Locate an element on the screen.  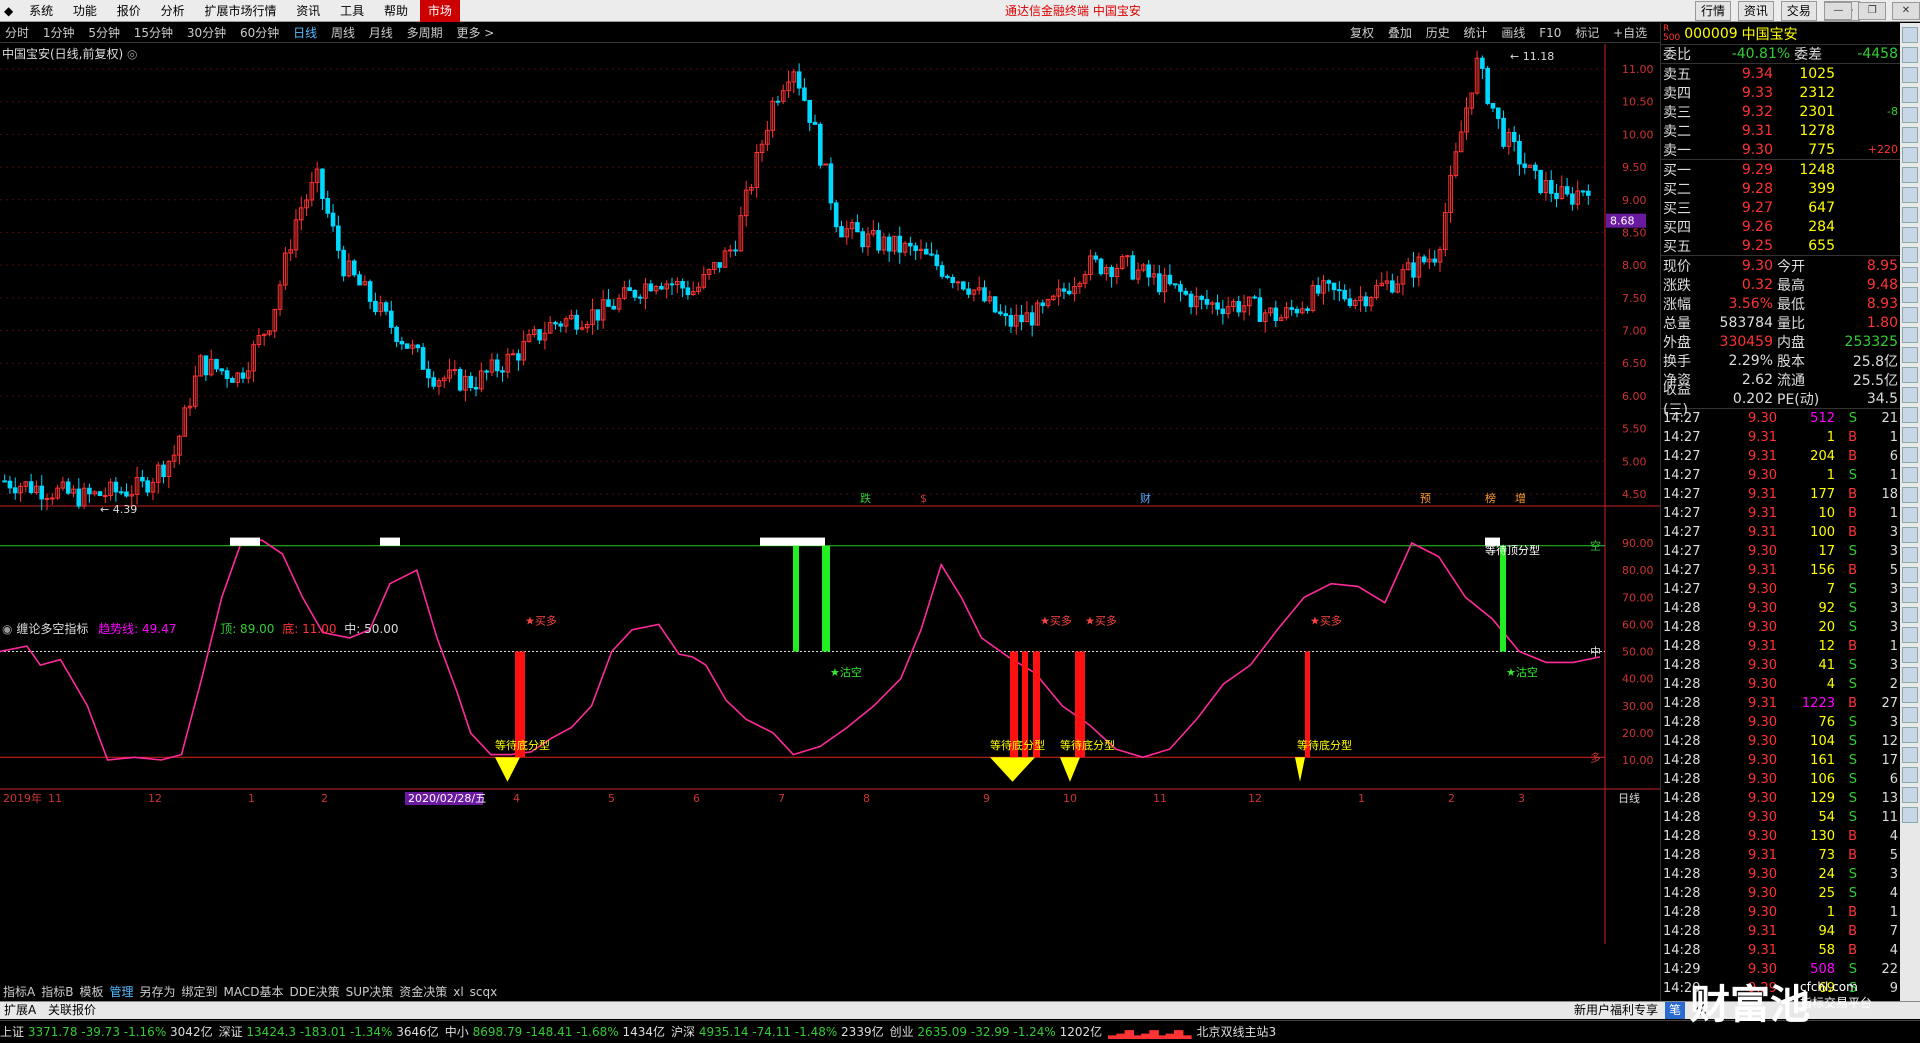
period-tab: 月线 is located at coordinates (381, 33).